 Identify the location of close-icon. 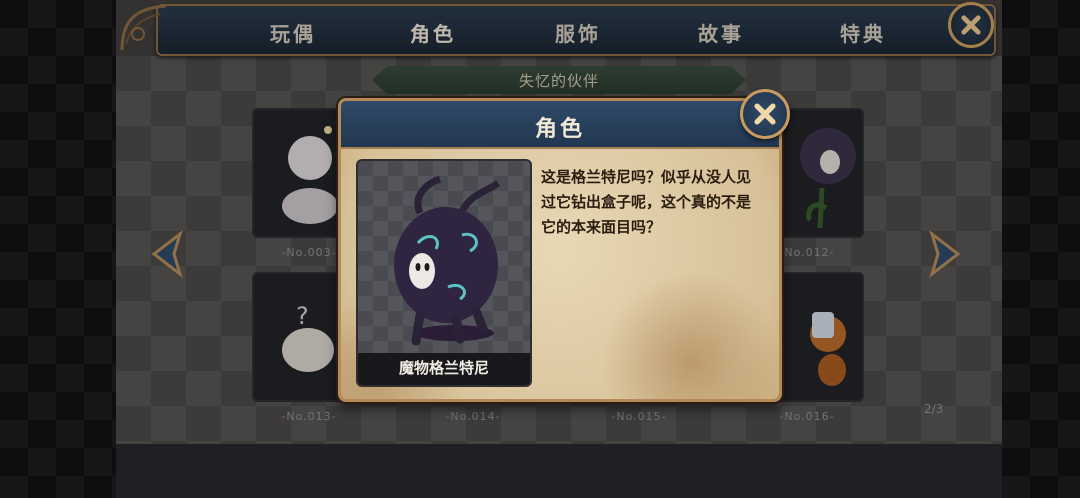
(765, 114).